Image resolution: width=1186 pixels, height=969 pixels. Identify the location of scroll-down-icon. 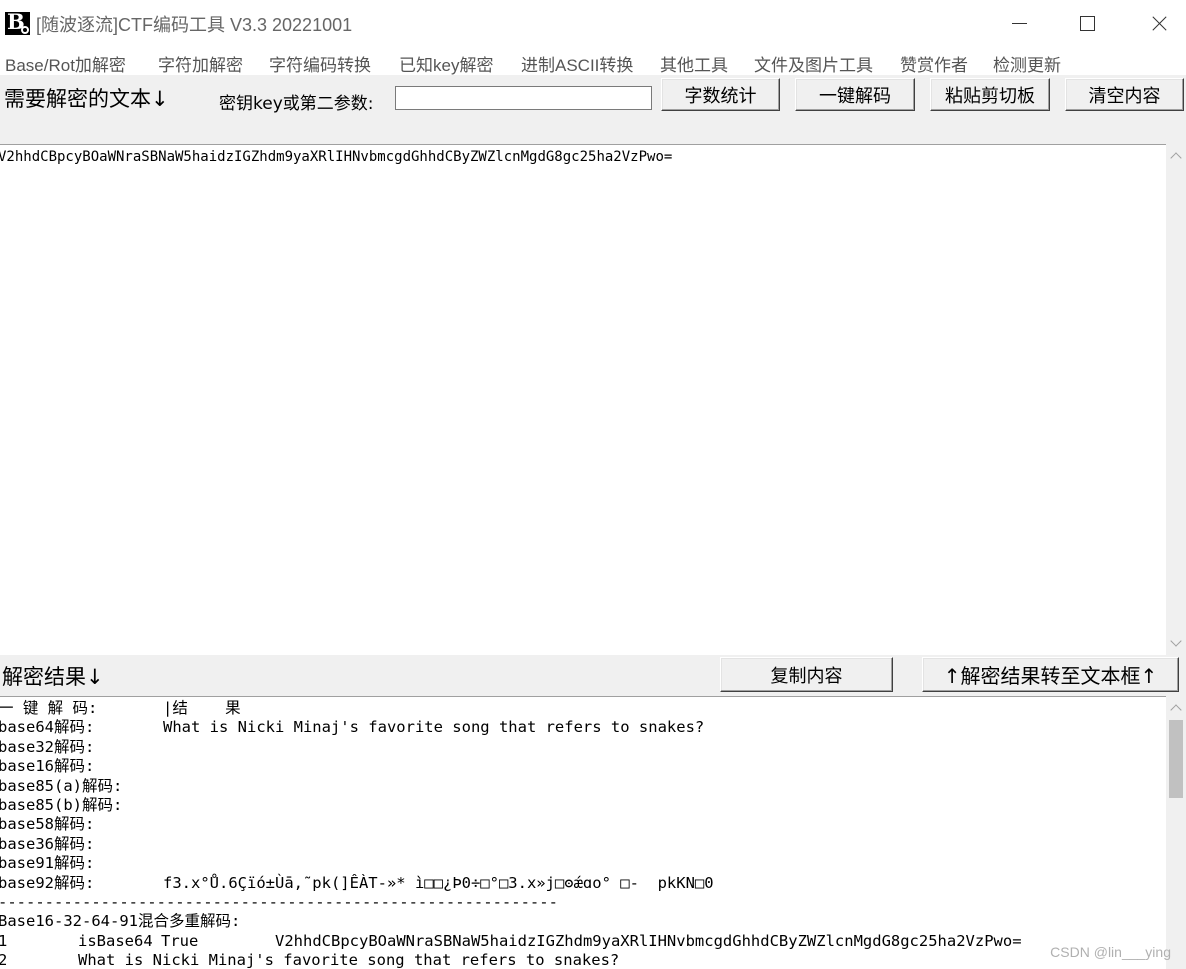
(1176, 641).